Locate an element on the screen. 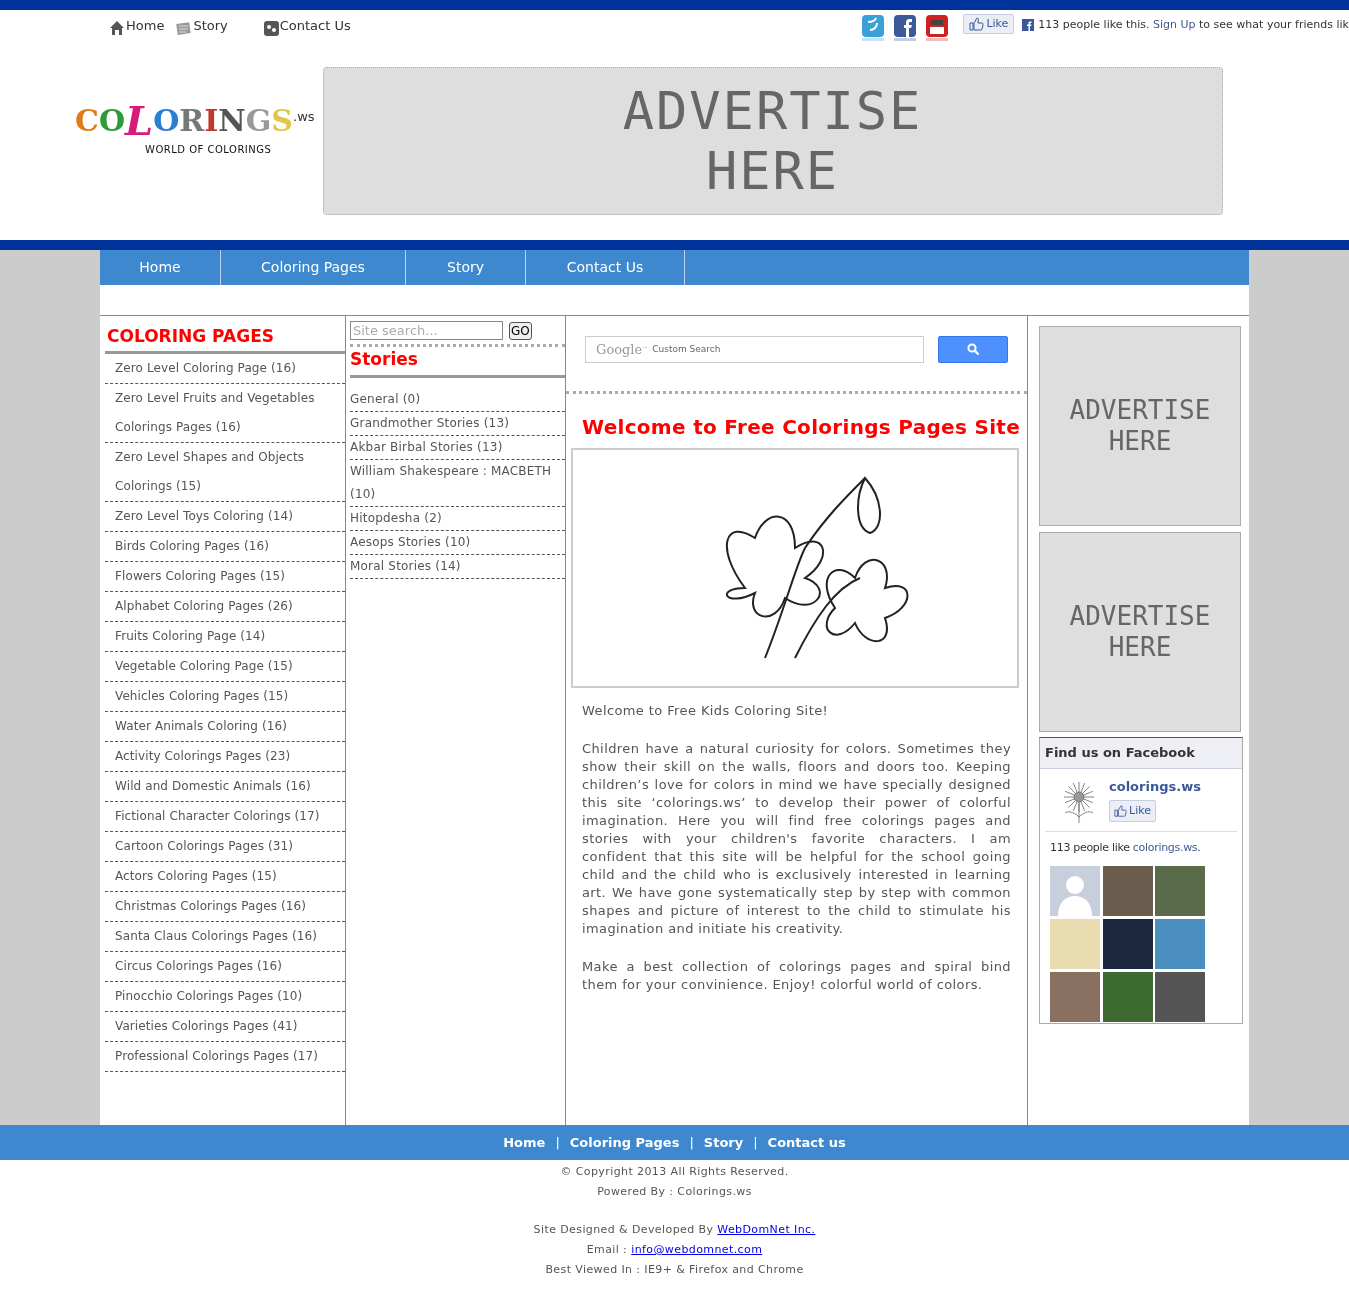  category-link: Zero Level Shapes and Objects Colorings (15) is located at coordinates (225, 472).